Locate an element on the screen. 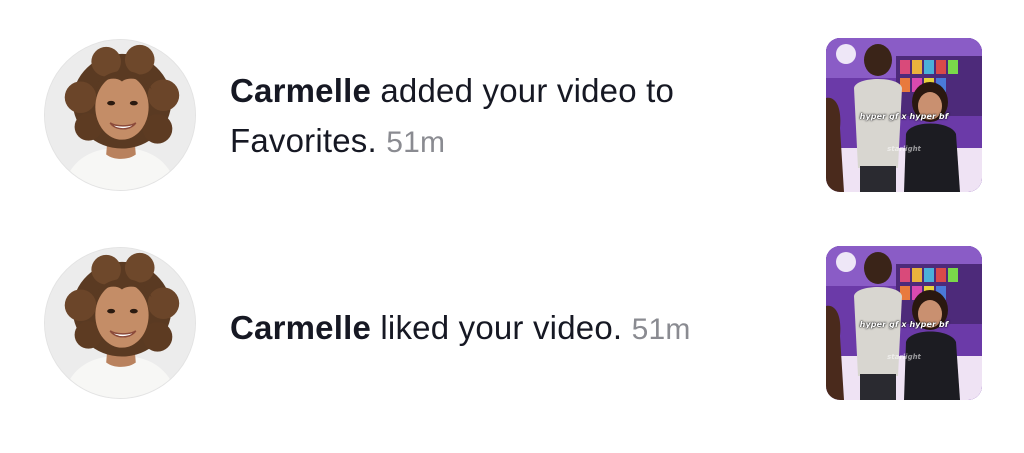 The width and height of the screenshot is (1024, 453). notification-text: Carmelle liked your video. 51m is located at coordinates (510, 329).